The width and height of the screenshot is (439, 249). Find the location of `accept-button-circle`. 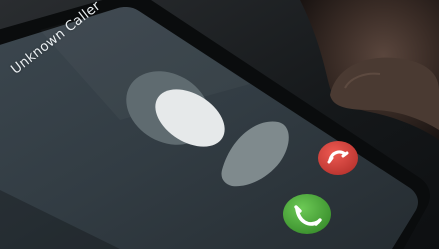

accept-button-circle is located at coordinates (307, 214).